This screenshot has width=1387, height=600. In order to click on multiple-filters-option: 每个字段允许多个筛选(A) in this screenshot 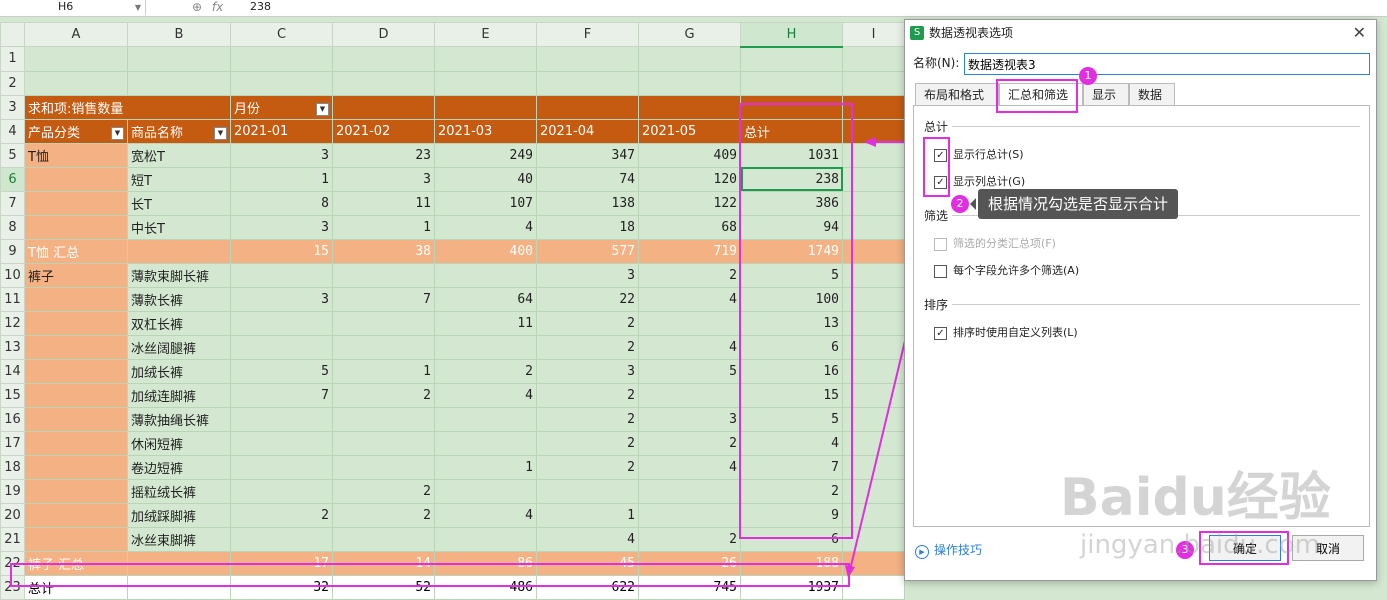, I will do `click(1006, 270)`.